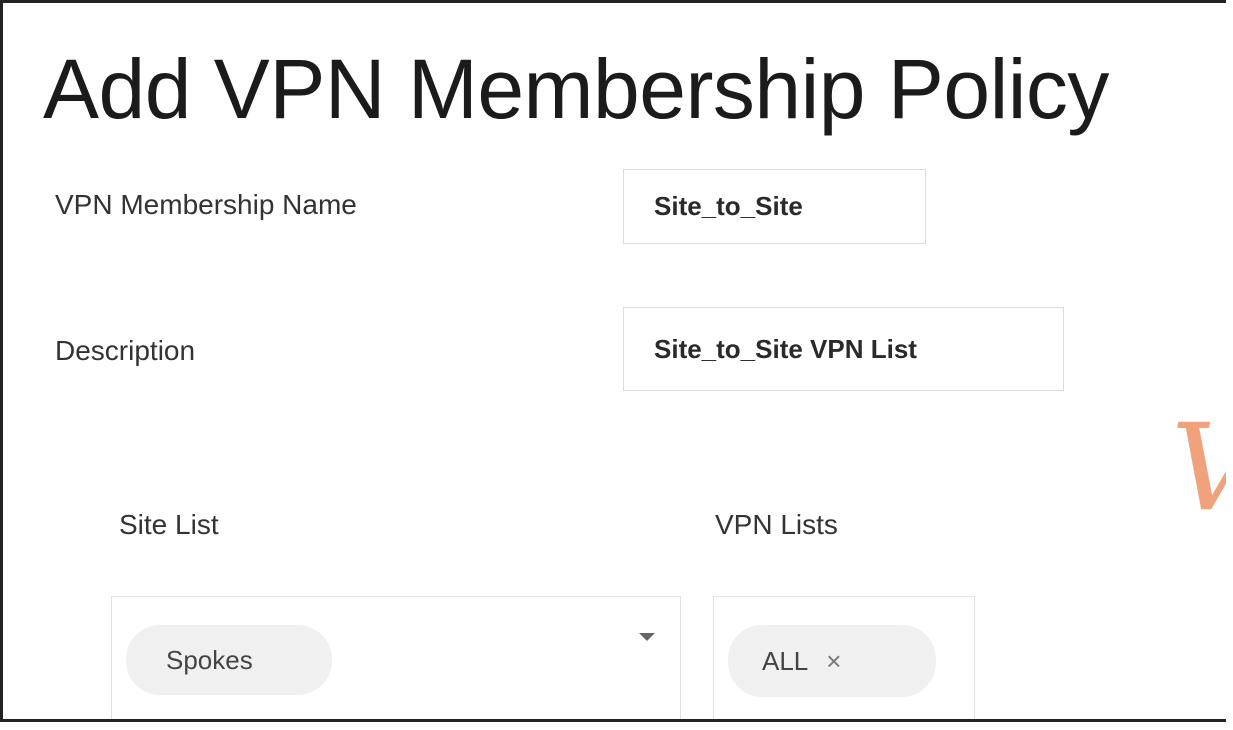 This screenshot has width=1233, height=730. Describe the element at coordinates (647, 637) in the screenshot. I see `chevron-down-icon` at that location.